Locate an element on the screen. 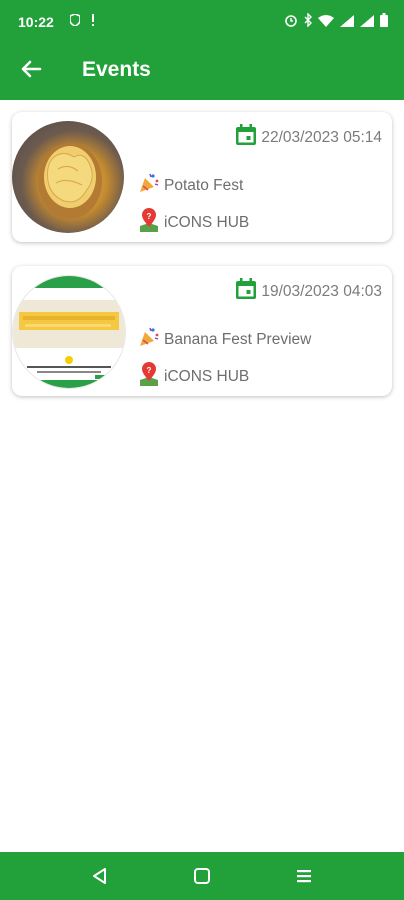 This screenshot has height=900, width=404. page-title: Events is located at coordinates (116, 69).